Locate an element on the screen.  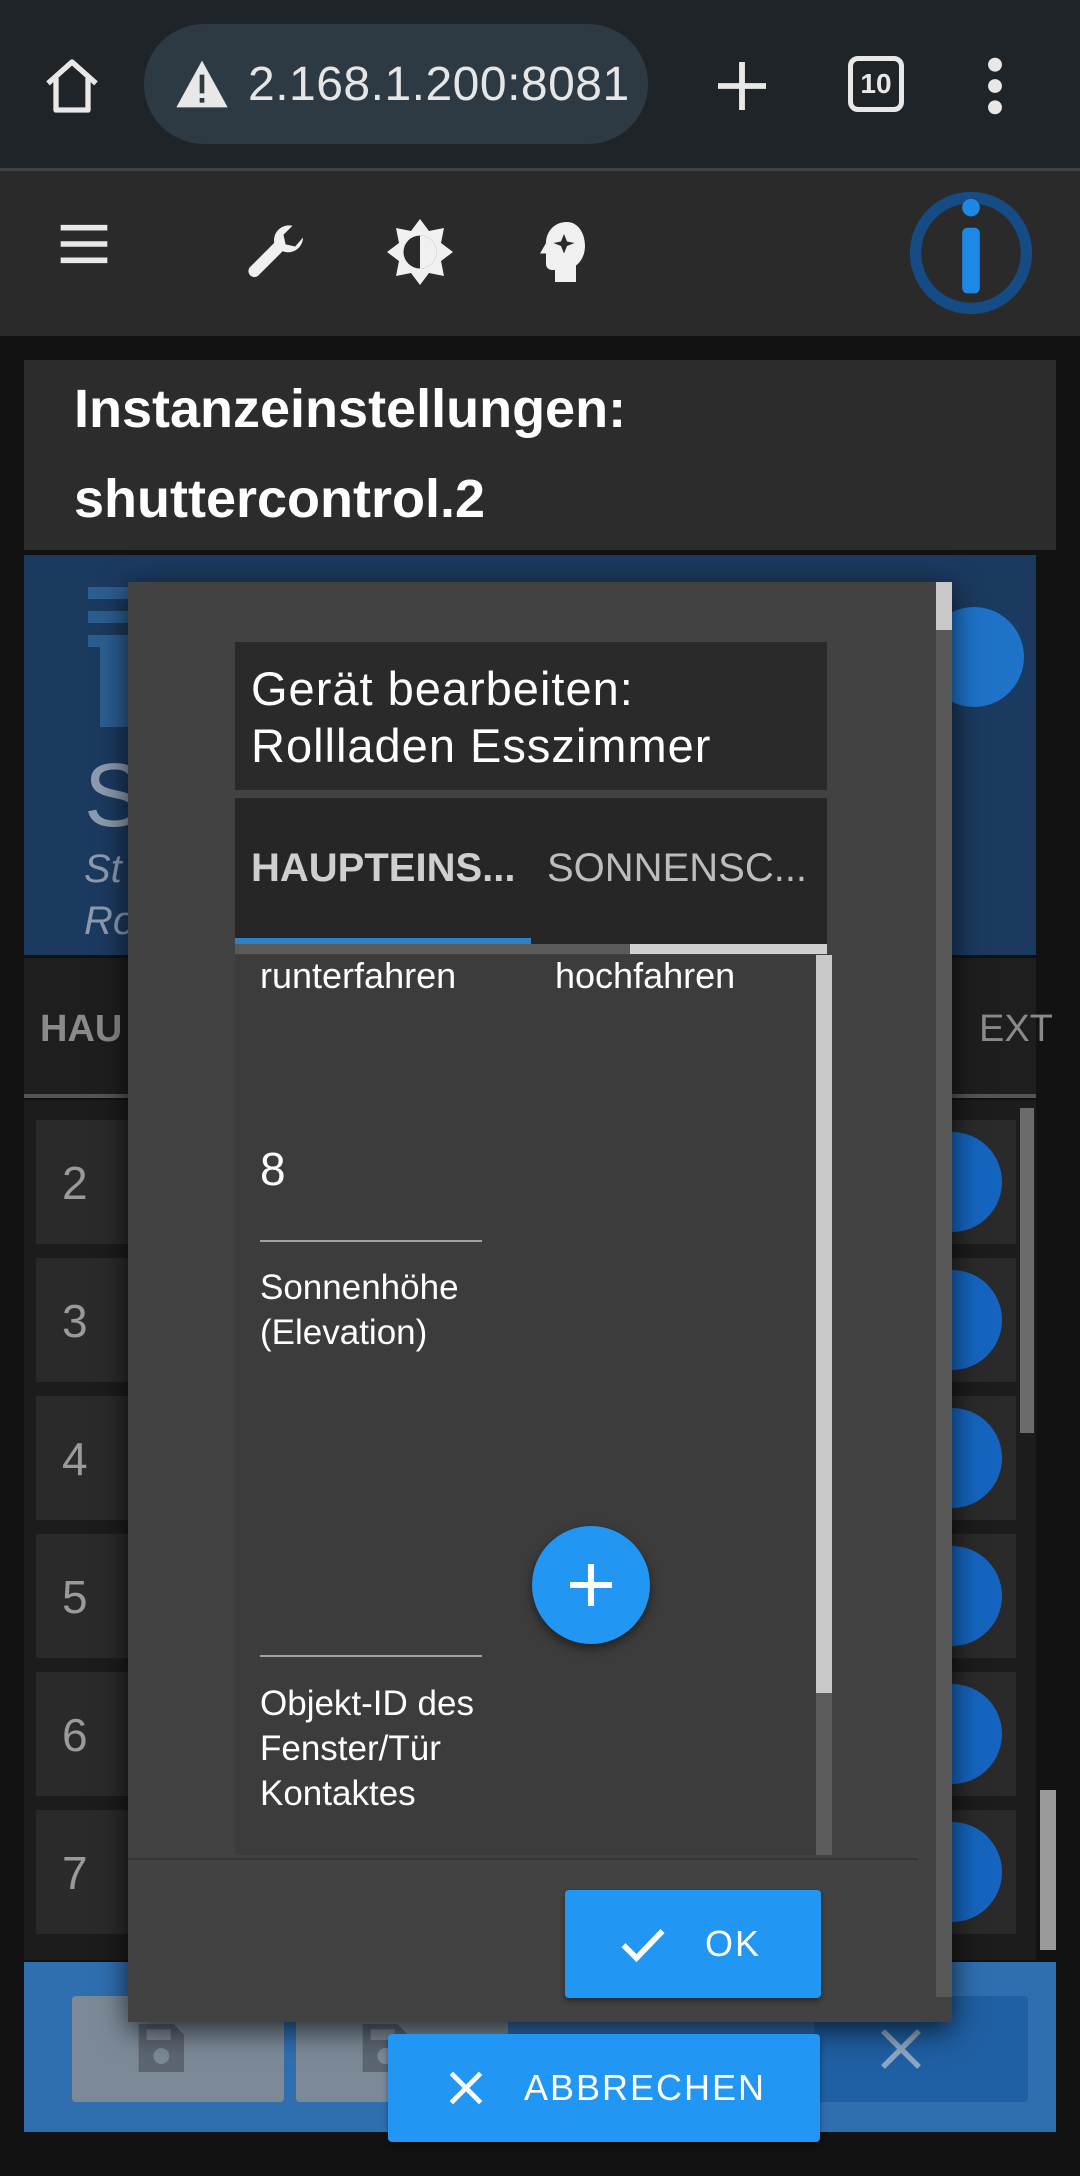
address-bar: 2.168.1.200:8081 is located at coordinates (396, 84).